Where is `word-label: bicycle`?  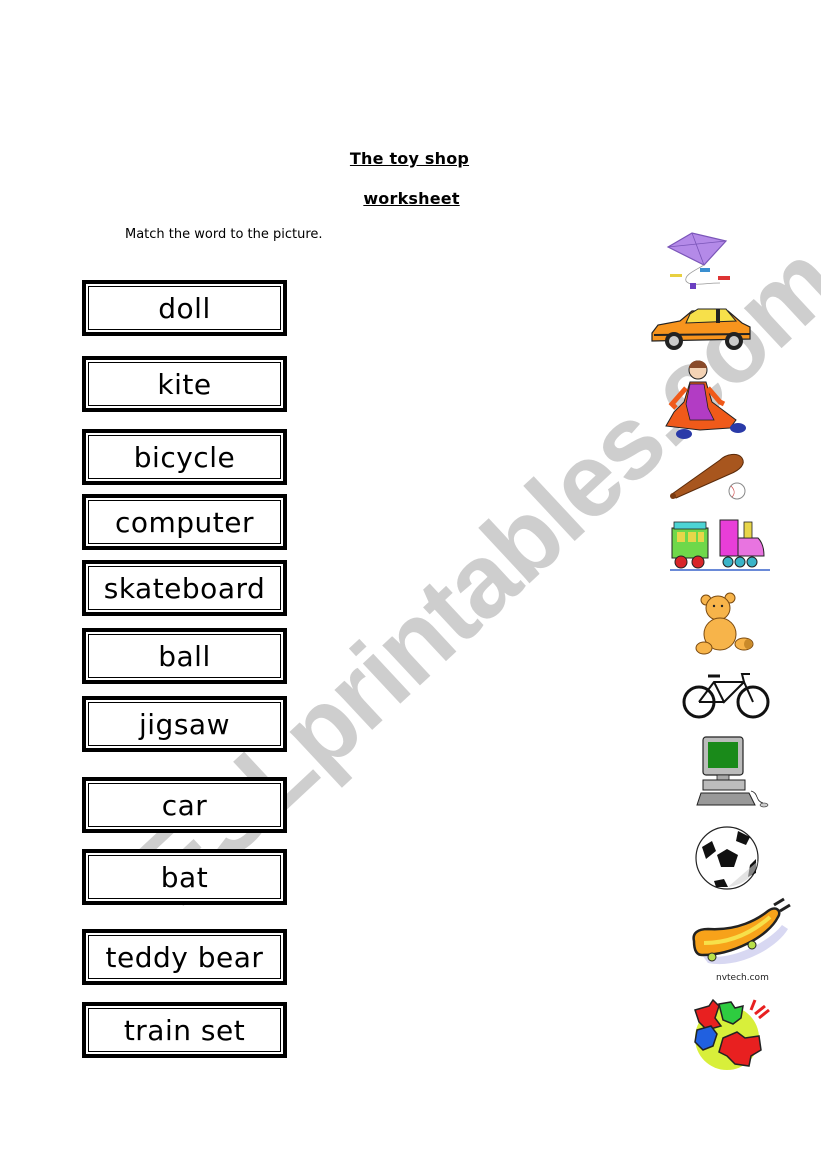 word-label: bicycle is located at coordinates (184, 457).